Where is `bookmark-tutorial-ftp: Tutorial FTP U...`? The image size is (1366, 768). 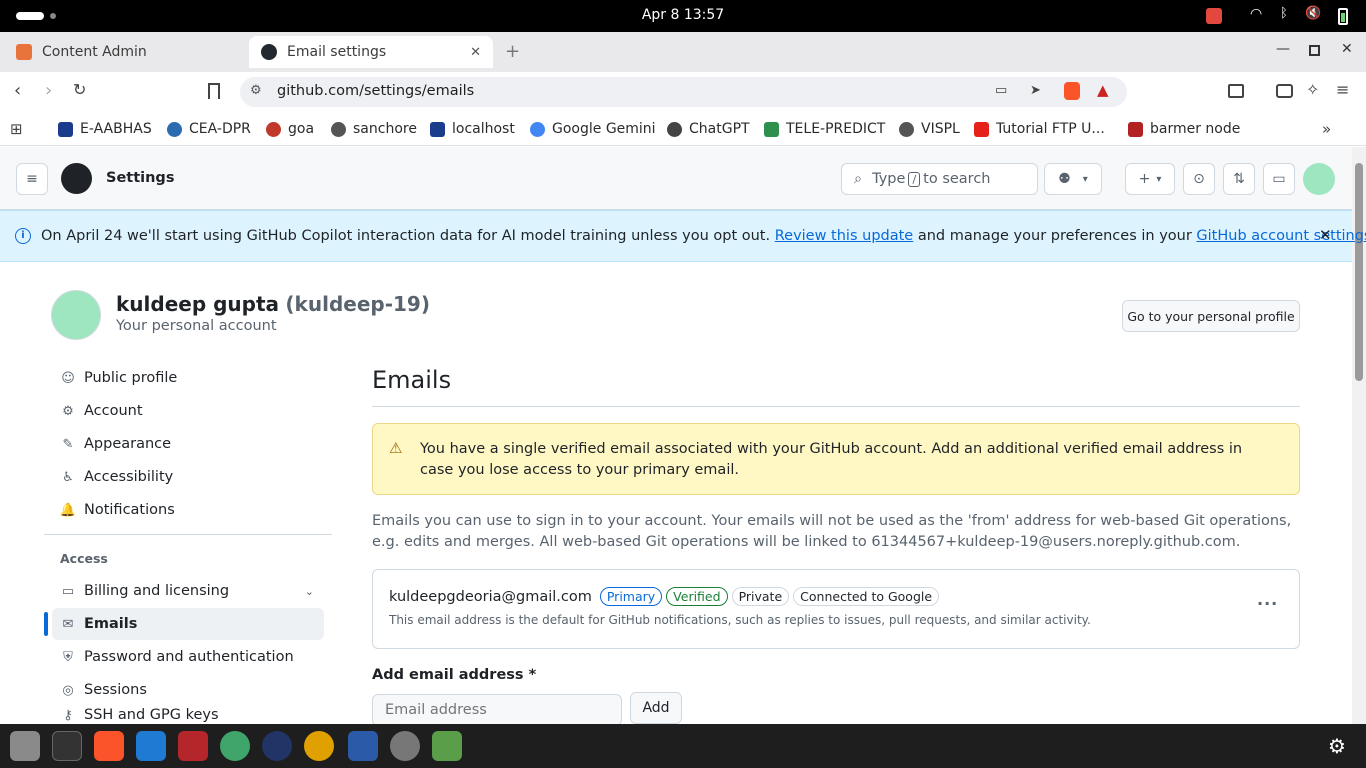
bookmark-tutorial-ftp: Tutorial FTP U... is located at coordinates (1039, 129).